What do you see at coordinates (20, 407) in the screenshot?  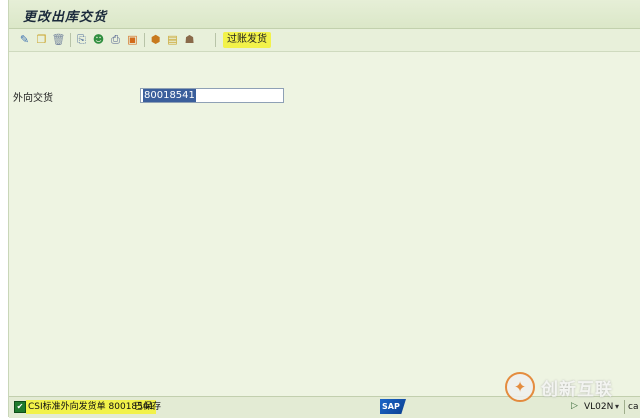 I see `success-check-icon: ✔` at bounding box center [20, 407].